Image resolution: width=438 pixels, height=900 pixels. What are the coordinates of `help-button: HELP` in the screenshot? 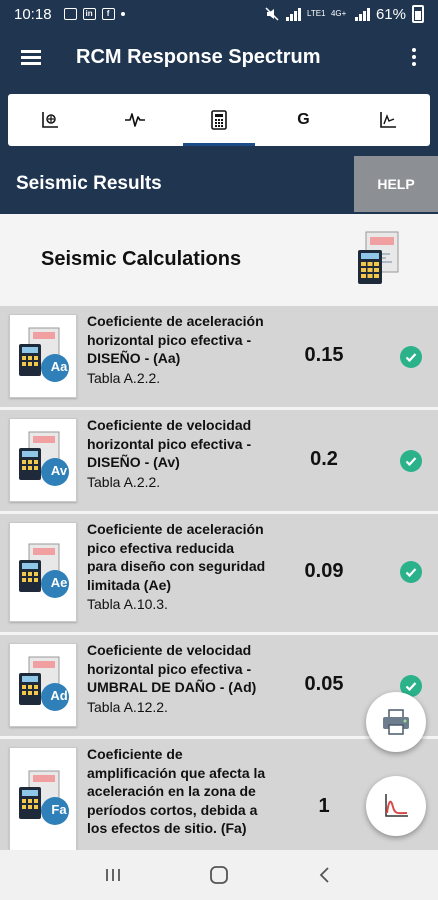 It's located at (396, 184).